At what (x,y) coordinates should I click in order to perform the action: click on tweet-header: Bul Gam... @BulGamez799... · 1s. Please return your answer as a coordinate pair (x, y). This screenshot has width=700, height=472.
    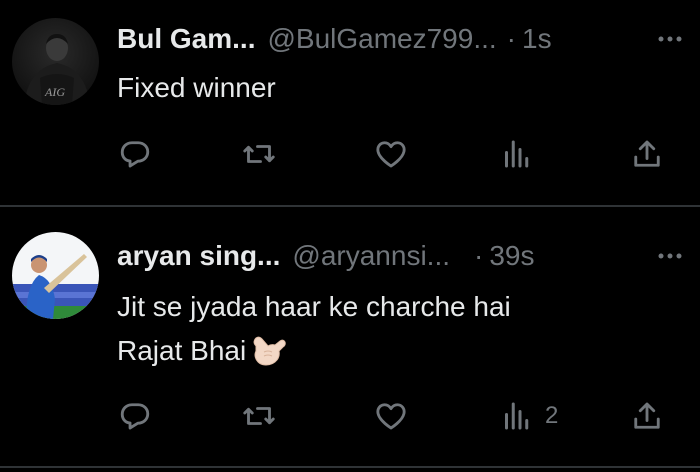
    Looking at the image, I should click on (401, 39).